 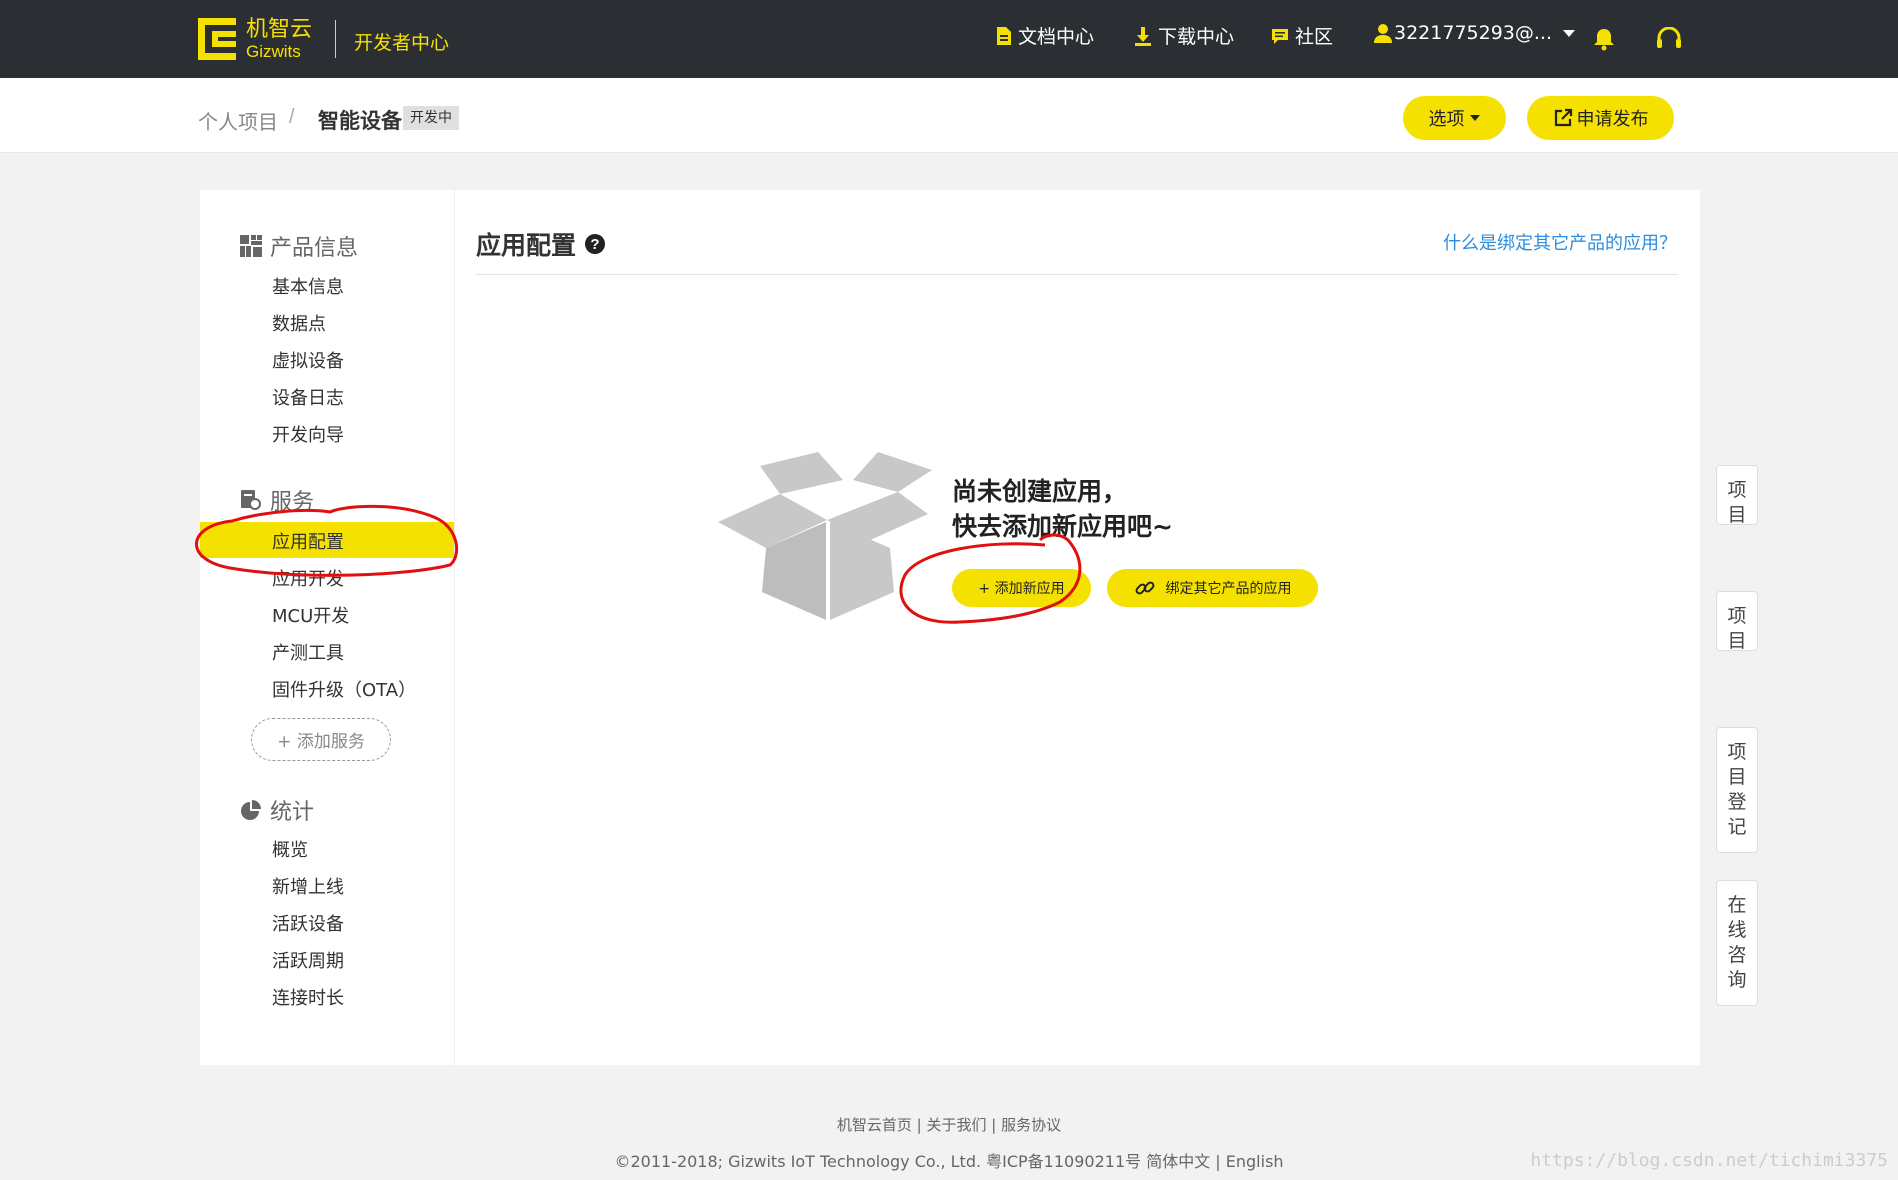 What do you see at coordinates (1228, 589) in the screenshot?
I see `bind-other-product-app-label: 绑定其它产品的应用` at bounding box center [1228, 589].